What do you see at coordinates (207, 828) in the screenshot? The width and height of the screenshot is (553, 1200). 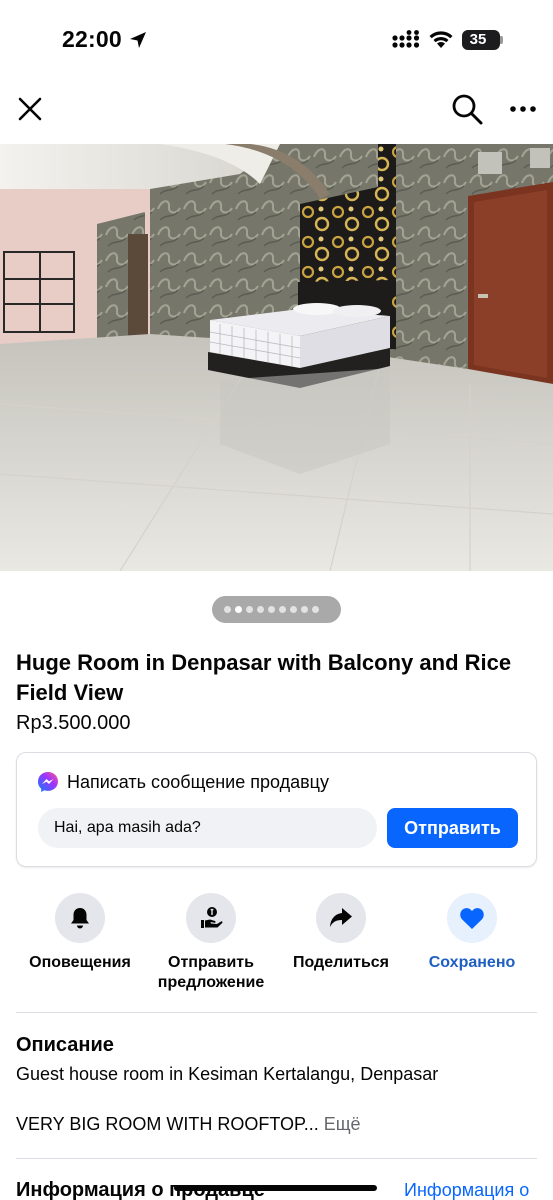 I see `message-input: Hai, apa masih ada?` at bounding box center [207, 828].